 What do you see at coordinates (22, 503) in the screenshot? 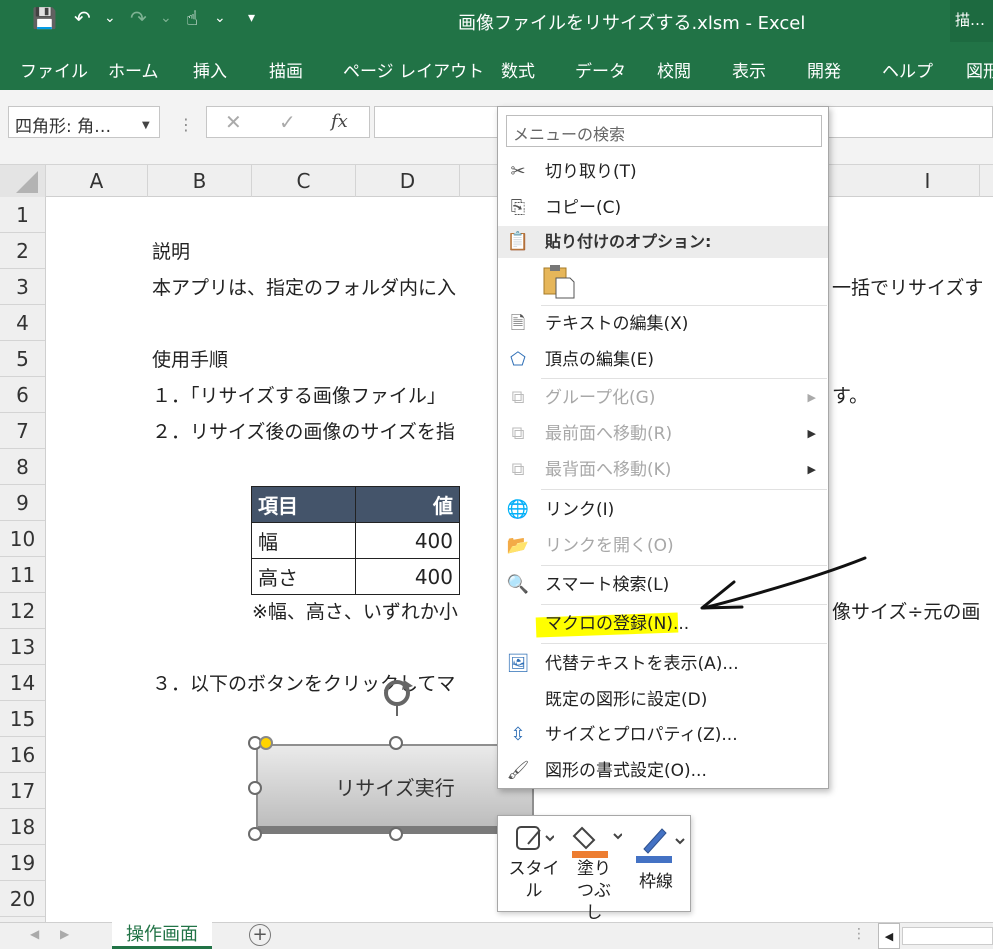
I see `row-header: 9` at bounding box center [22, 503].